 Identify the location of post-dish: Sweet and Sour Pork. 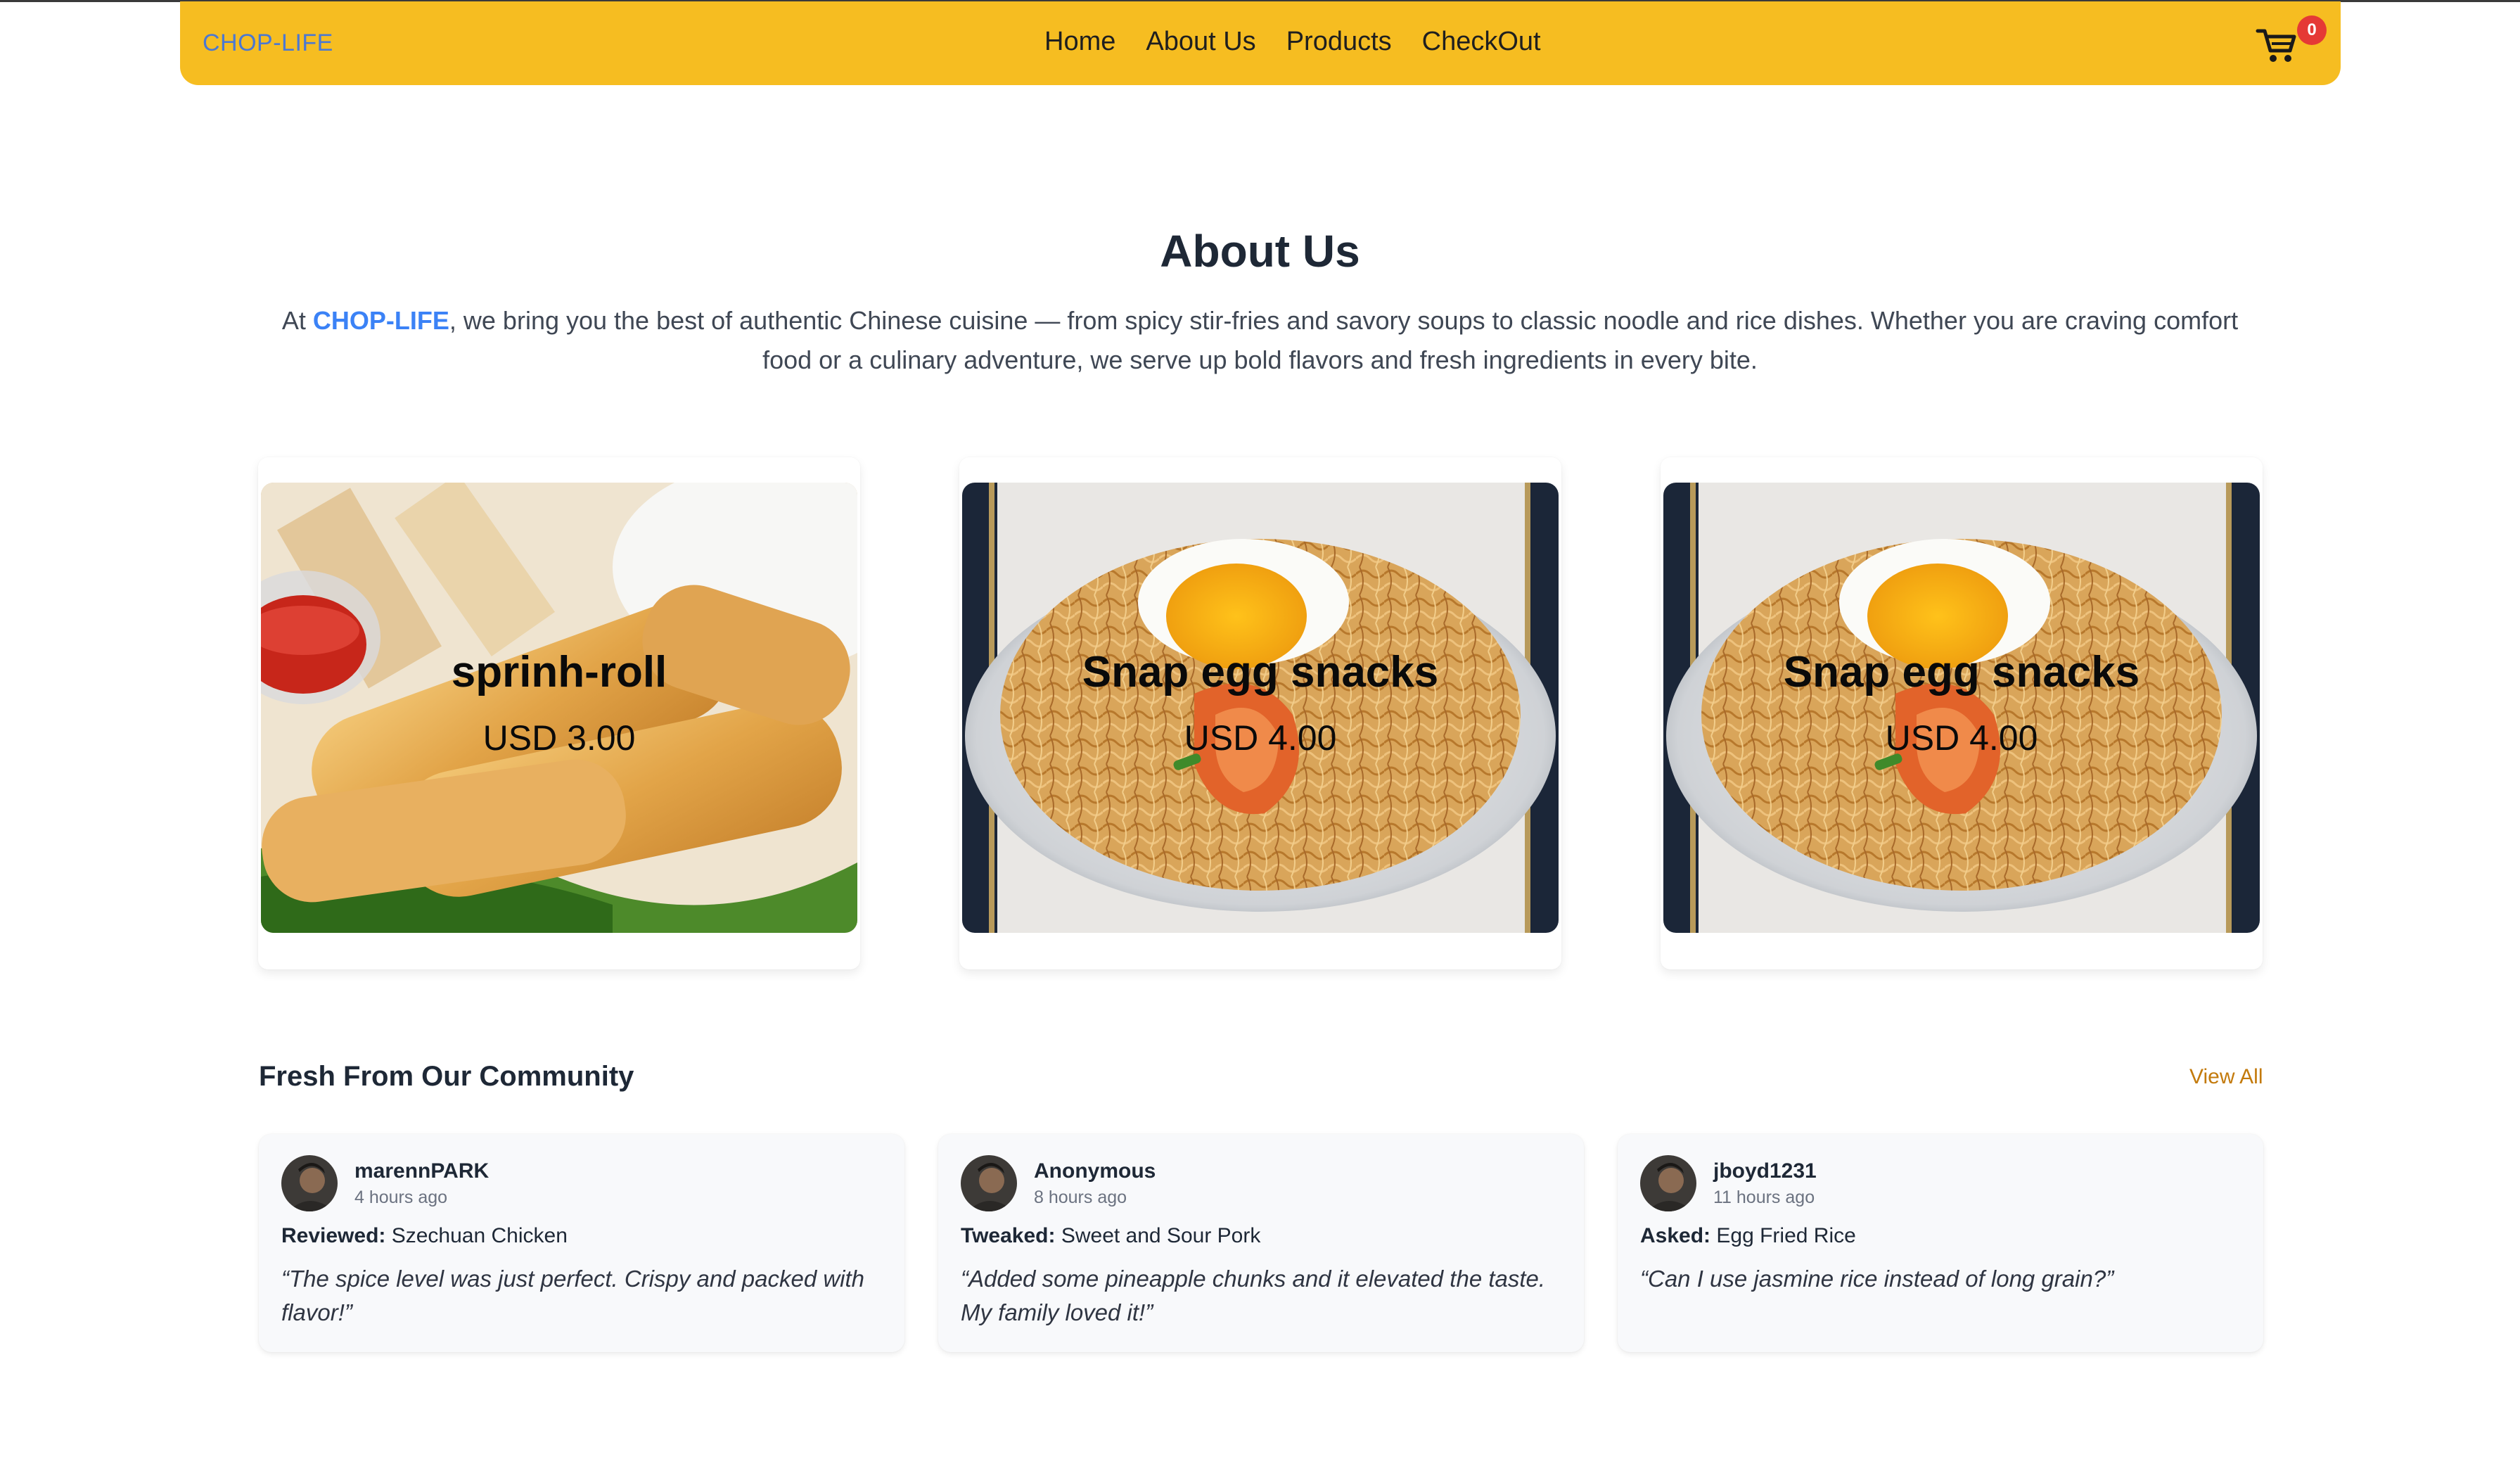
(1161, 1235).